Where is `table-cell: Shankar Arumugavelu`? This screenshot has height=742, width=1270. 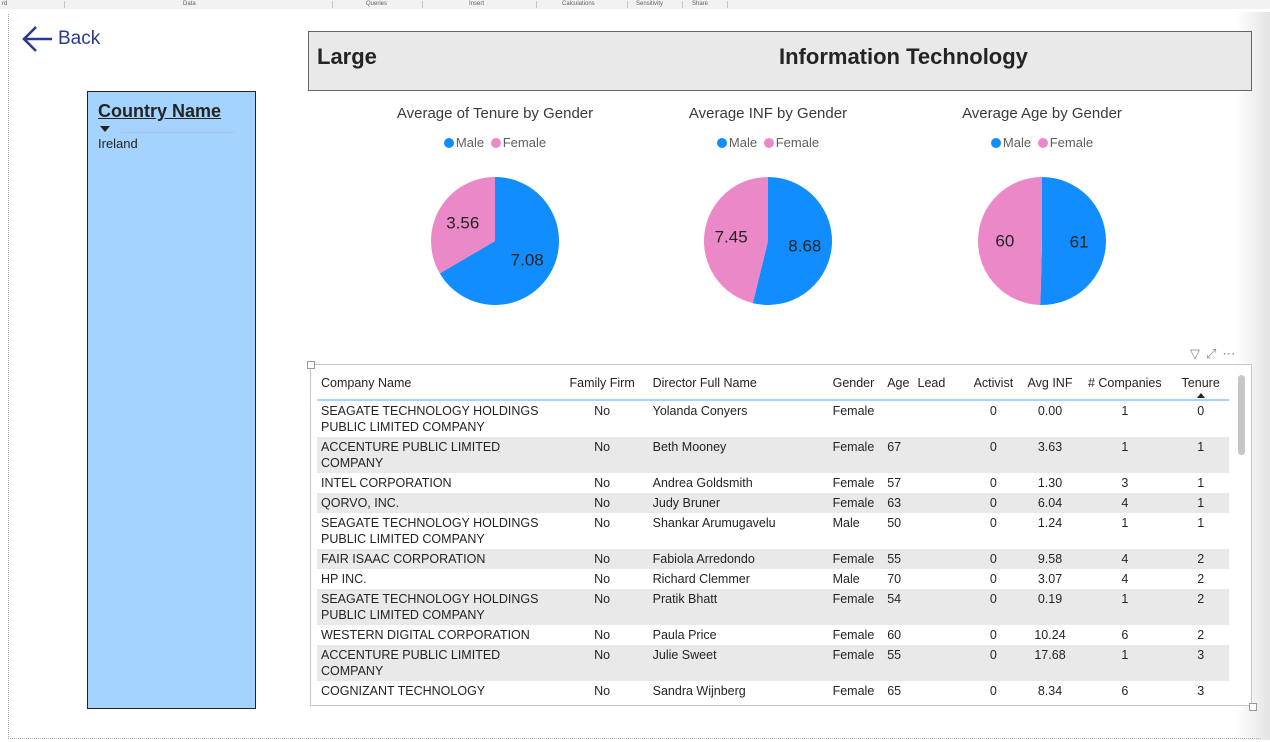 table-cell: Shankar Arumugavelu is located at coordinates (714, 523).